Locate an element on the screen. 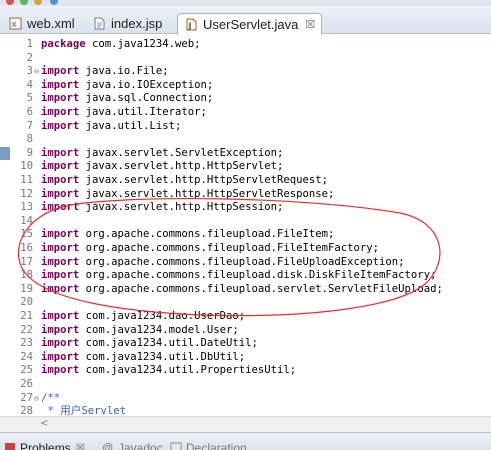 The width and height of the screenshot is (491, 450). code-line: 5 import java.sql.Connection; is located at coordinates (245, 99).